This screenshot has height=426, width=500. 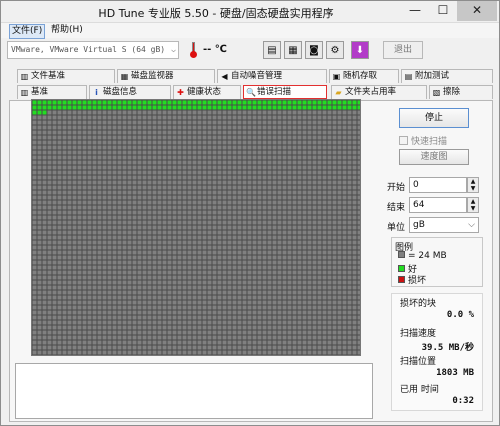 I want to click on tab-label: 擦除, so click(x=452, y=92).